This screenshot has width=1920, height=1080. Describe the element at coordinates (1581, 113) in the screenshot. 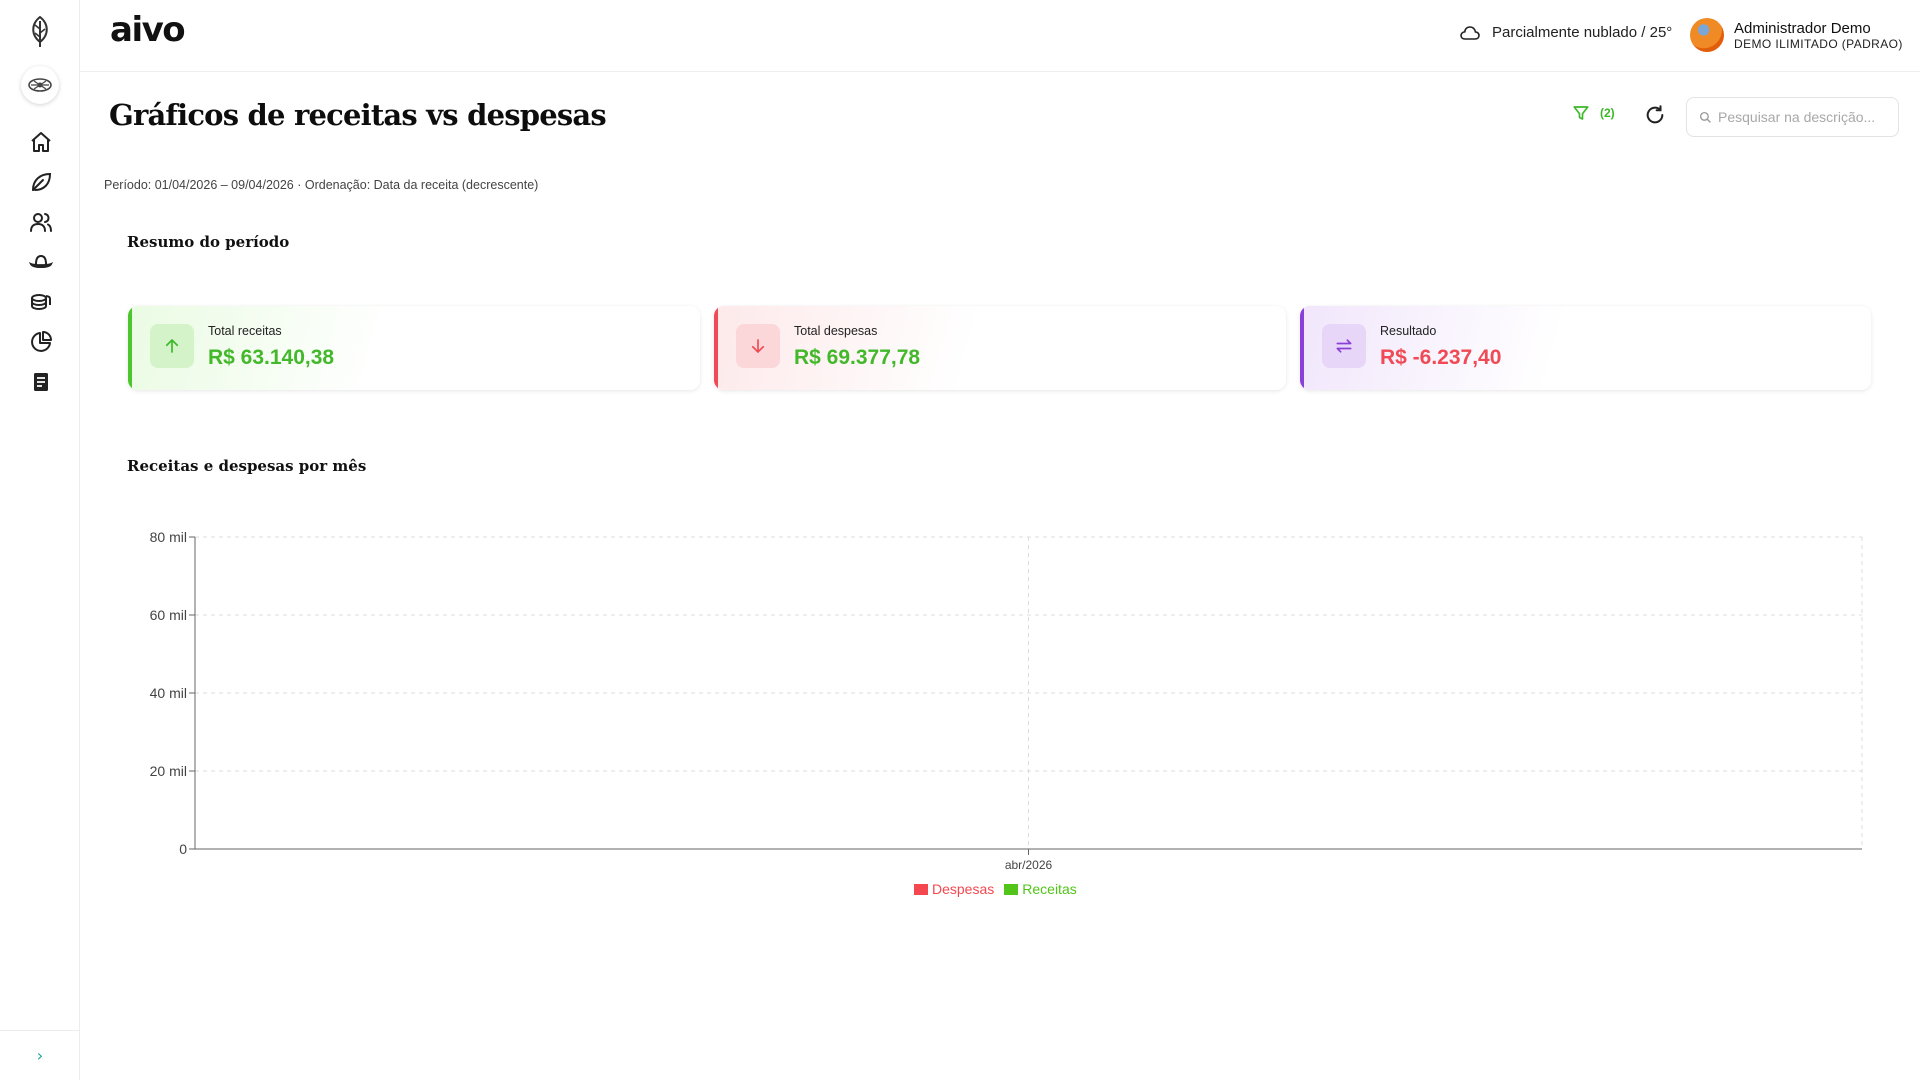

I see `filter-icon` at that location.